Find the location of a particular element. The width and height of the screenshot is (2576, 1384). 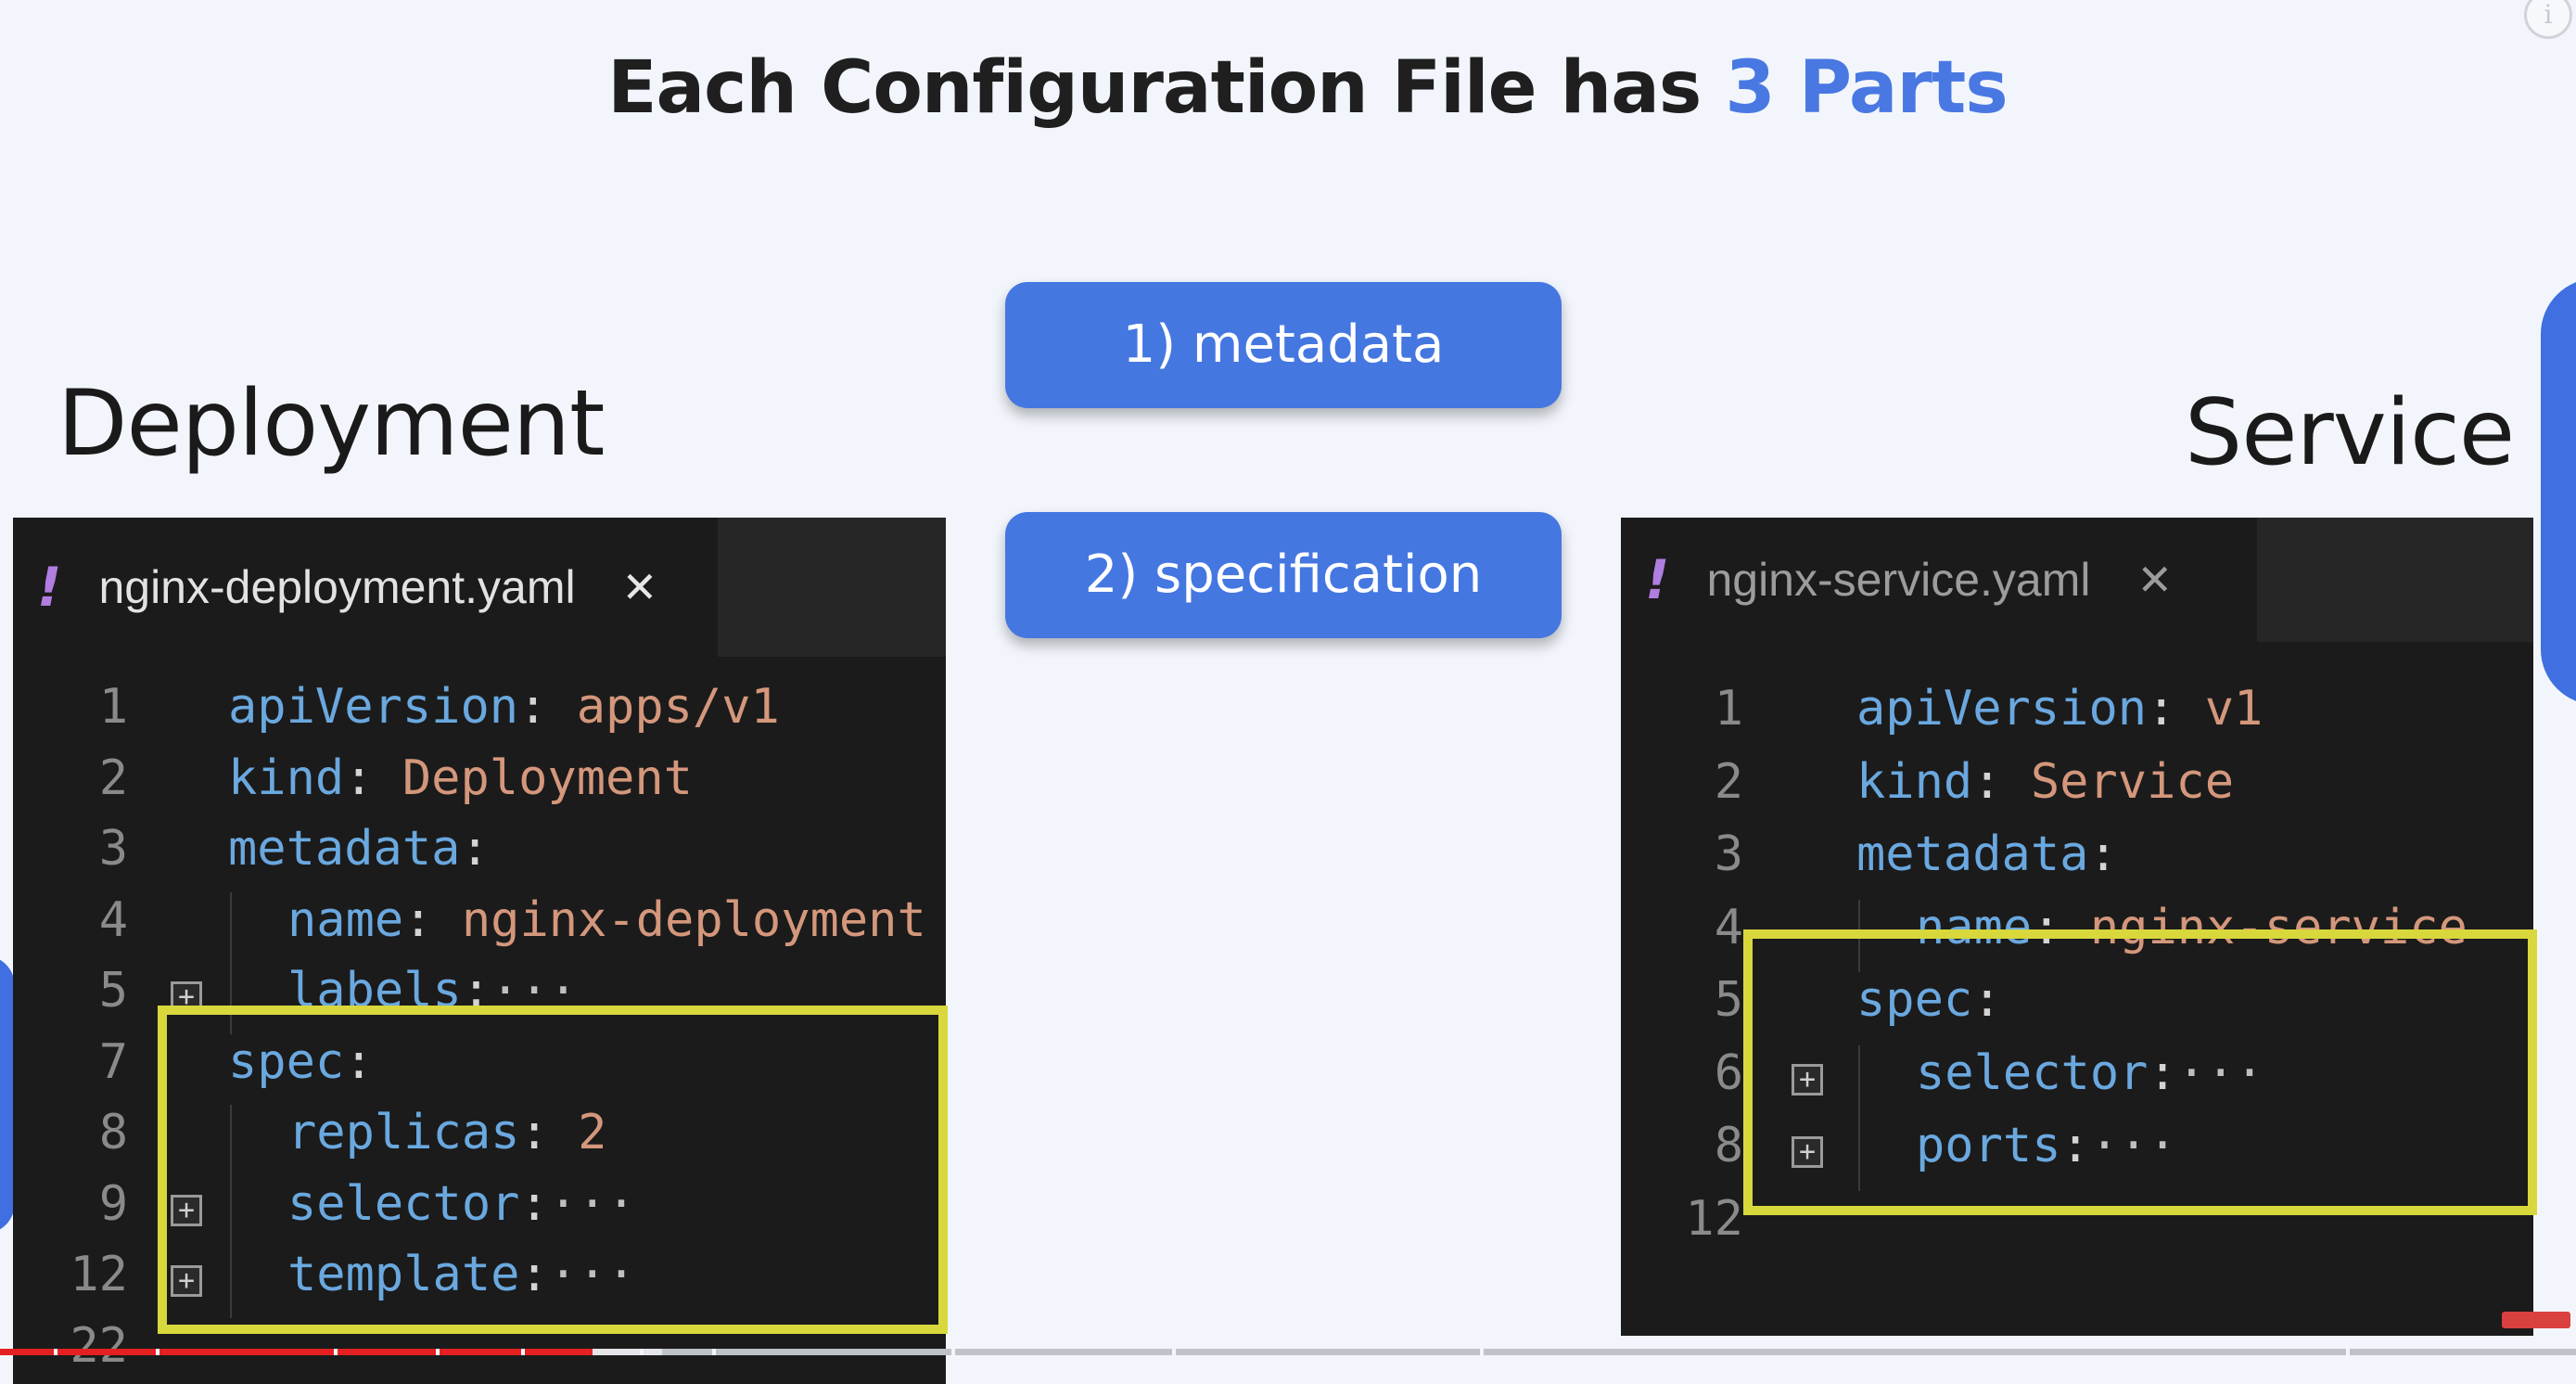

code-line: 4 name: nginx-deployment is located at coordinates (479, 927).